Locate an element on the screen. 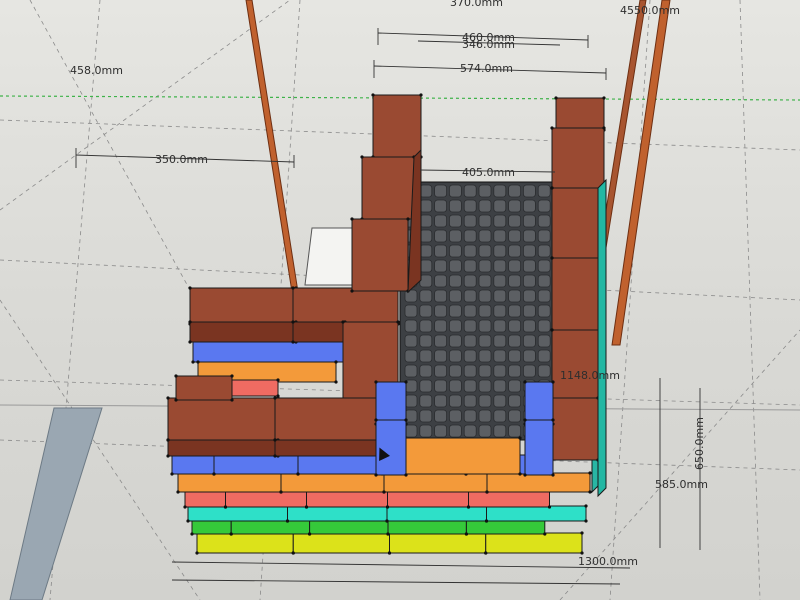 The width and height of the screenshot is (800, 600). dimension-1148: 1148.0mm is located at coordinates (590, 375).